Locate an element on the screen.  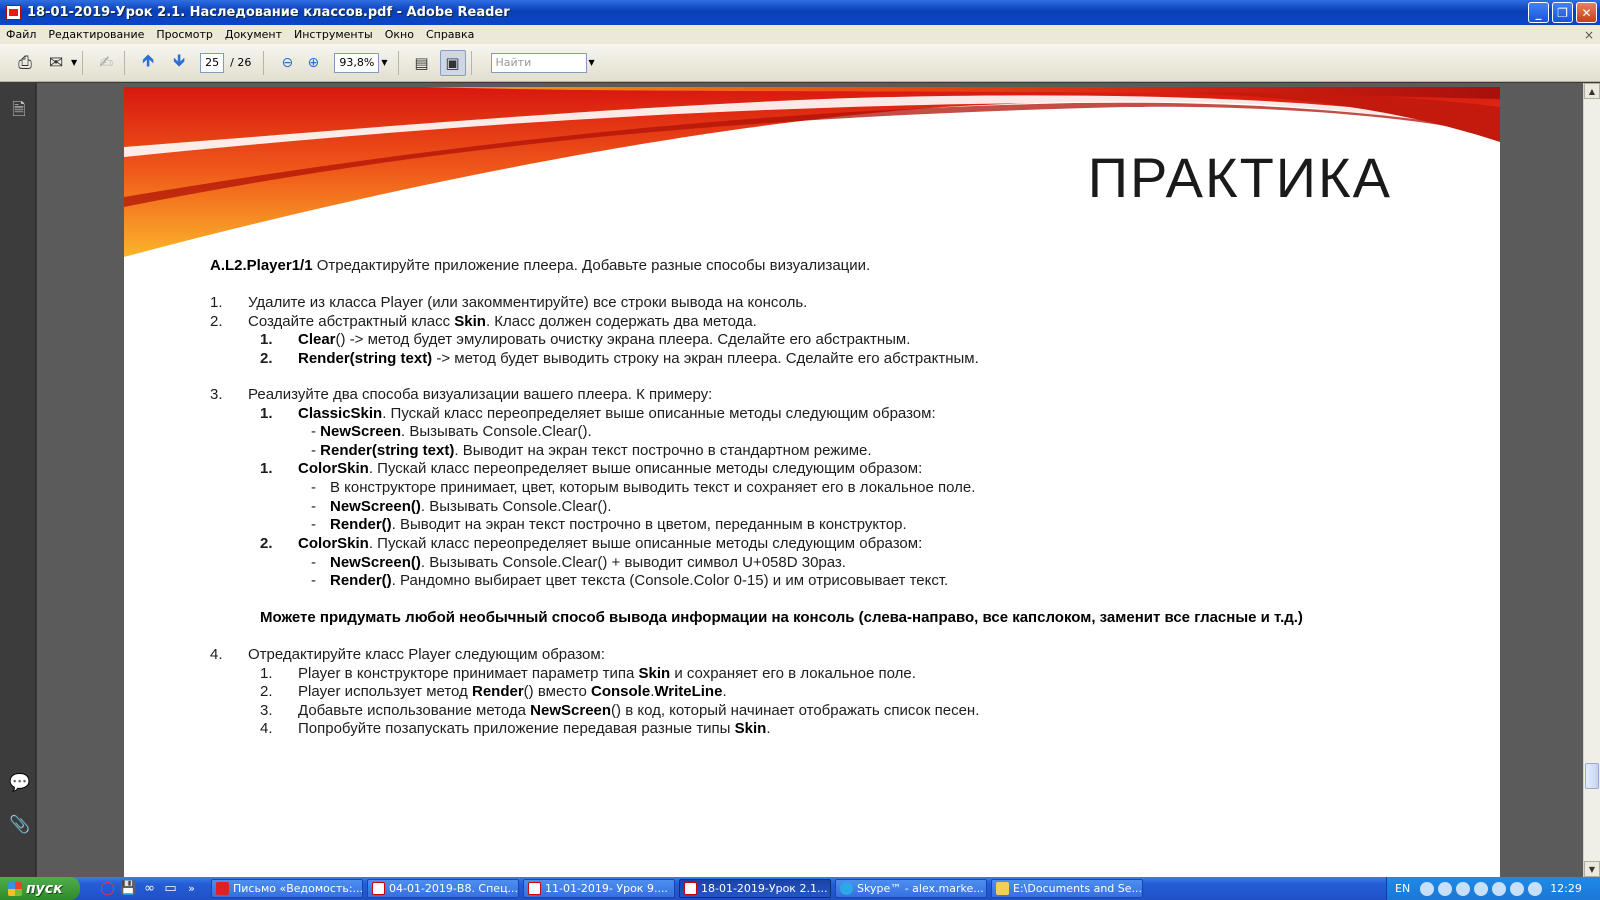
zoom-out-icon: ⊖ is located at coordinates (287, 63).